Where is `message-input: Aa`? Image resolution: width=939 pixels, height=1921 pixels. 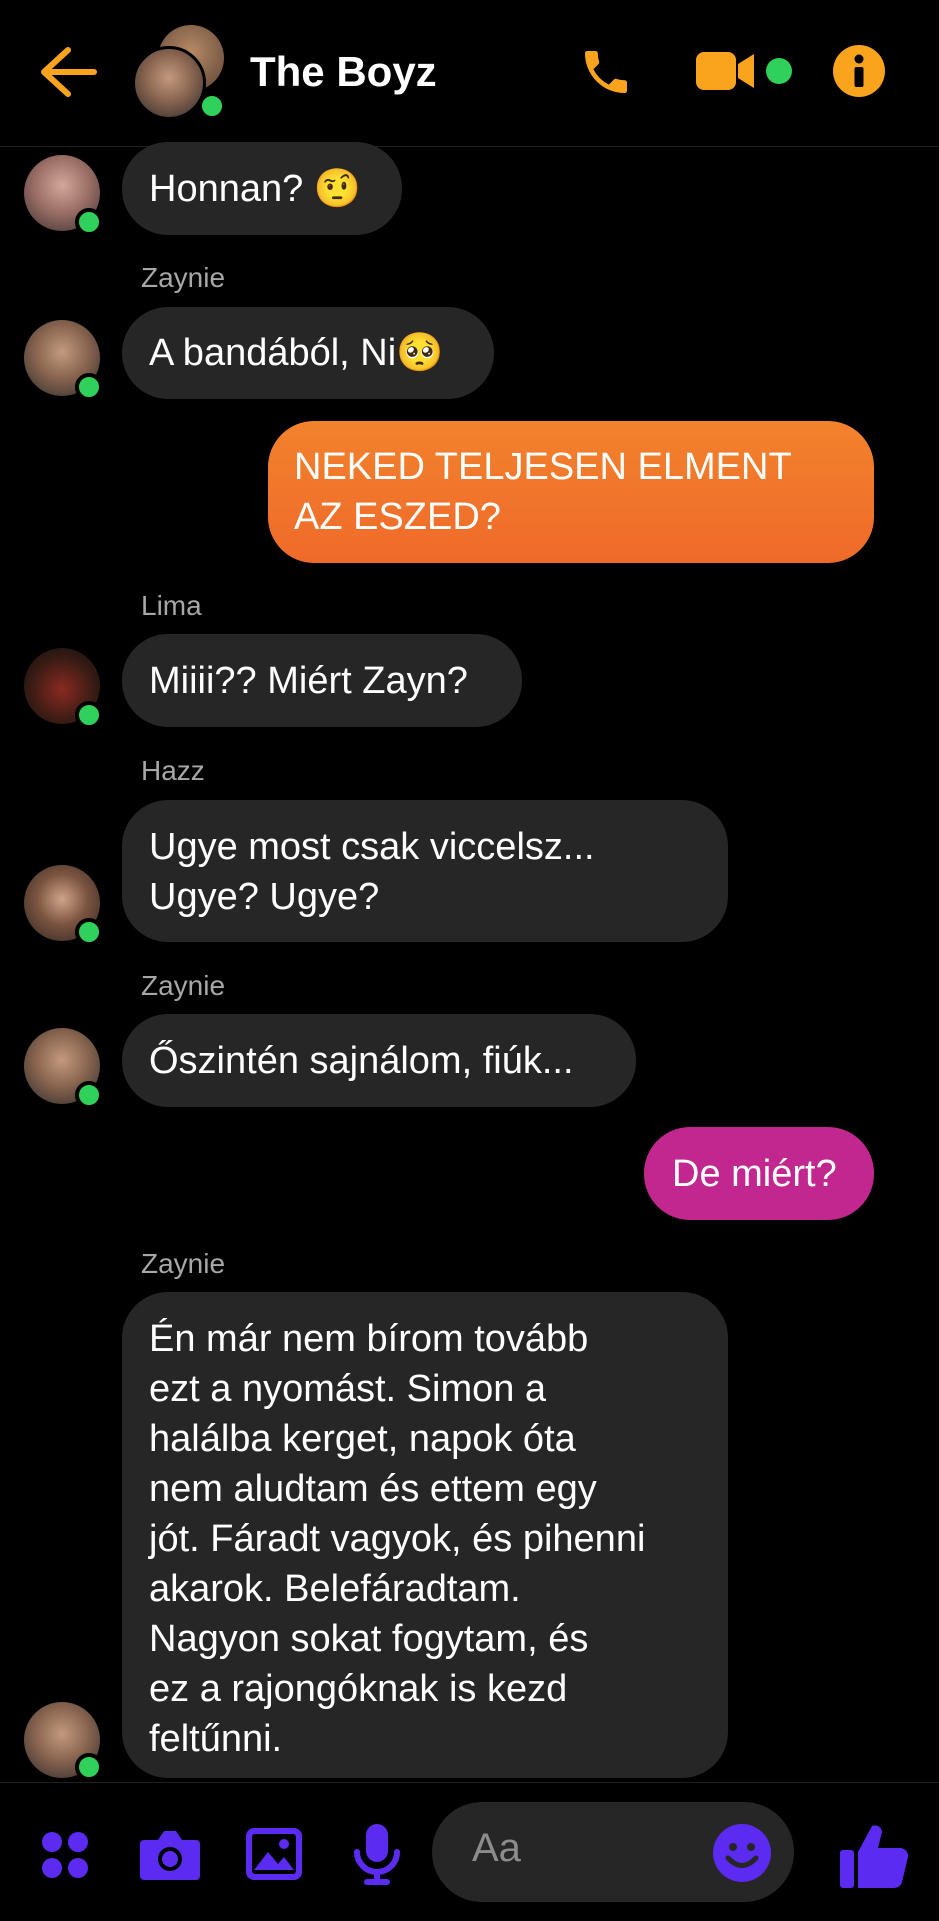 message-input: Aa is located at coordinates (613, 1852).